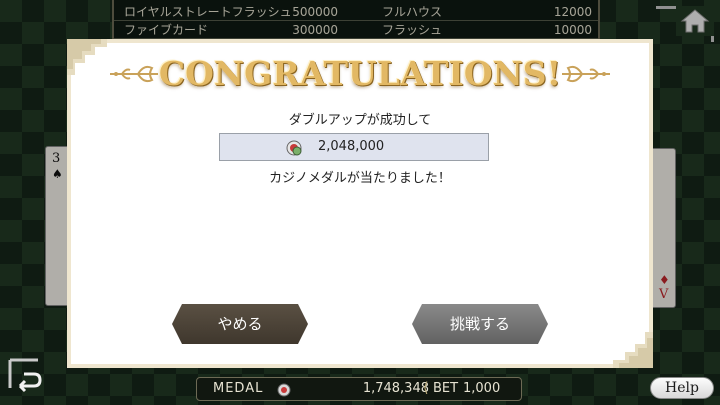 This screenshot has height=405, width=720. What do you see at coordinates (238, 388) in the screenshot?
I see `medal-label: MEDAL` at bounding box center [238, 388].